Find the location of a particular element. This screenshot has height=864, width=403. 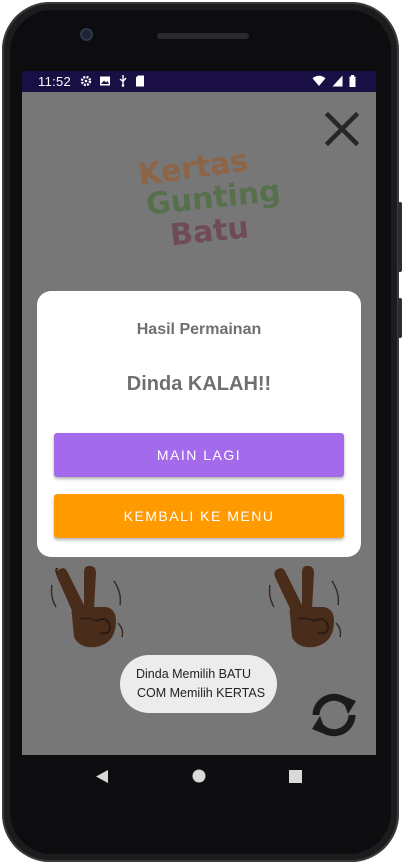

toast-player-choice: Dinda Memilih BATU is located at coordinates (194, 674).